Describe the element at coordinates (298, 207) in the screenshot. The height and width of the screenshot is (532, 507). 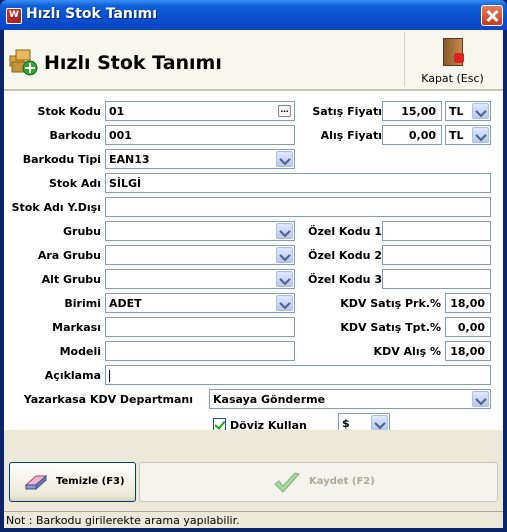
I see `stok-adi-ydisi-input` at that location.